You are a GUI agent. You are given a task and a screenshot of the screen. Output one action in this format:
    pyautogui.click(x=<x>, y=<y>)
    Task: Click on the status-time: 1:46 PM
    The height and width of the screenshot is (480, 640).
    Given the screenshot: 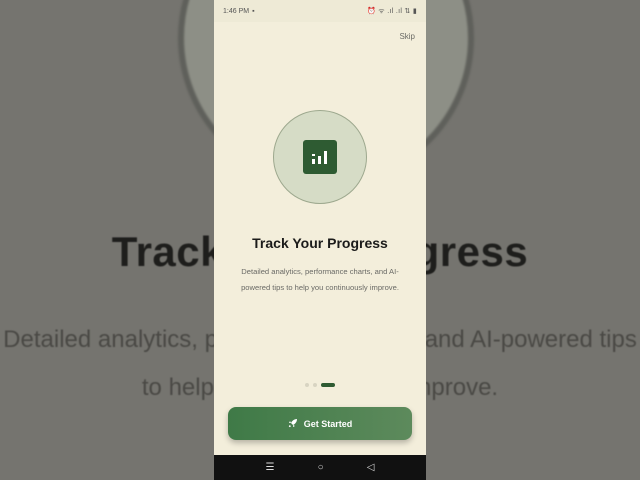 What is the action you would take?
    pyautogui.click(x=236, y=11)
    